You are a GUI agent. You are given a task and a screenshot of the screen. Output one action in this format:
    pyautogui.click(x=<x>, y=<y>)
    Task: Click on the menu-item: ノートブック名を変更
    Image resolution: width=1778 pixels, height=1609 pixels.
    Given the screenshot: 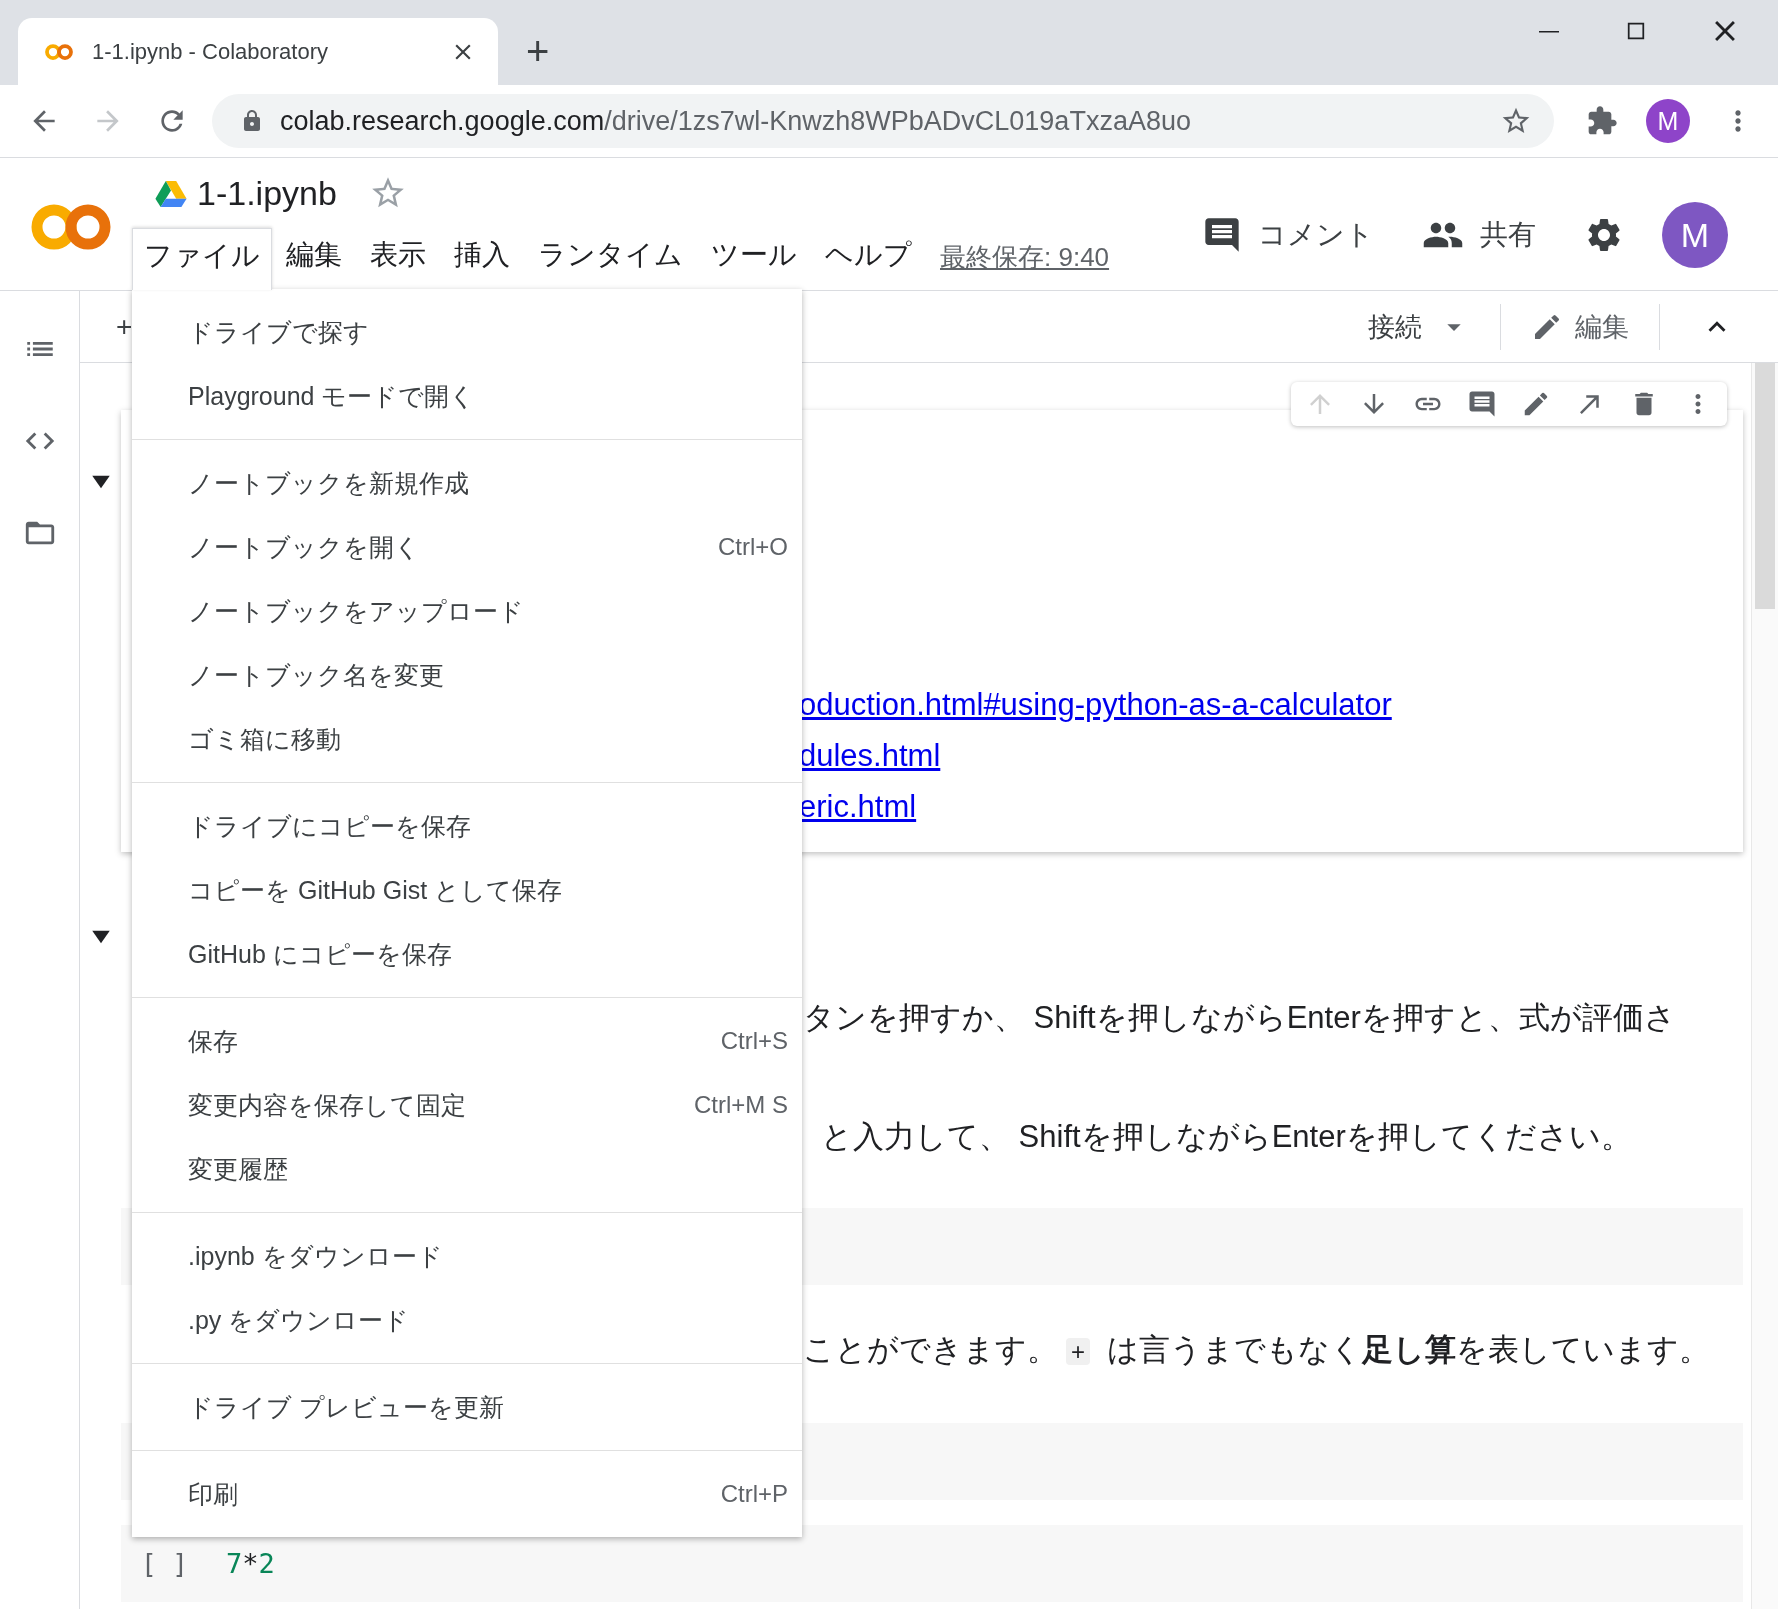 What is the action you would take?
    pyautogui.click(x=467, y=675)
    